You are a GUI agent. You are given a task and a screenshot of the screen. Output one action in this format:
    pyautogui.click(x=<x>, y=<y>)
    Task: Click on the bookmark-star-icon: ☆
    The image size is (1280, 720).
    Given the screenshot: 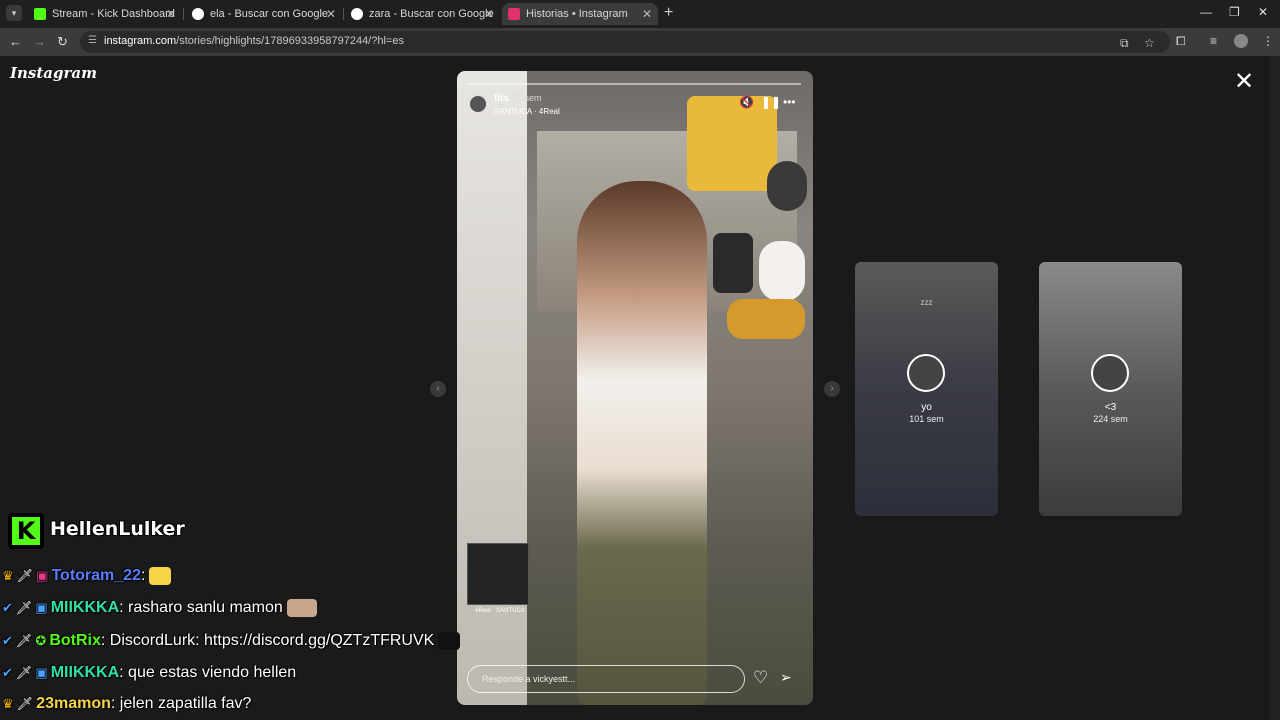 What is the action you would take?
    pyautogui.click(x=1149, y=43)
    